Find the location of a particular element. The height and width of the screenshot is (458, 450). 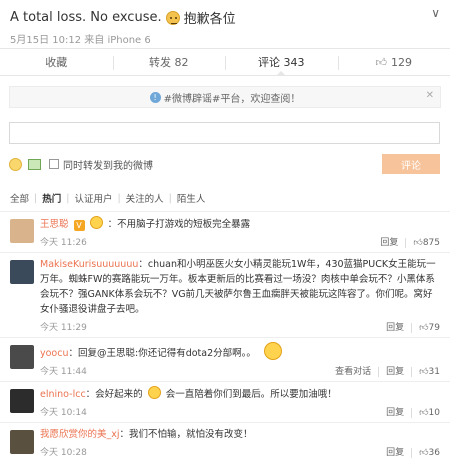

filter-following: 关注的人 is located at coordinates (145, 198).